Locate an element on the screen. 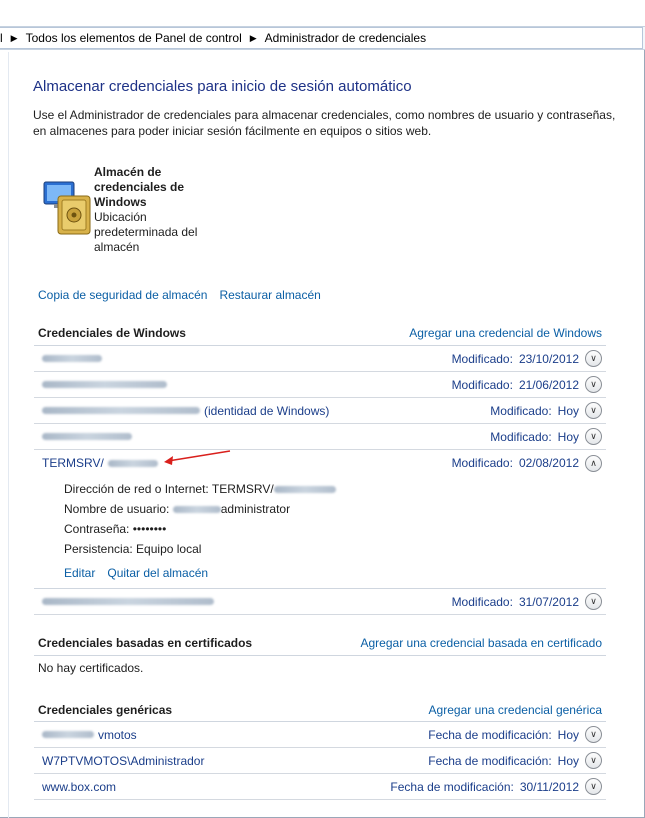 This screenshot has width=645, height=818. detail-password: Contraseña: •••••••• is located at coordinates (115, 529).